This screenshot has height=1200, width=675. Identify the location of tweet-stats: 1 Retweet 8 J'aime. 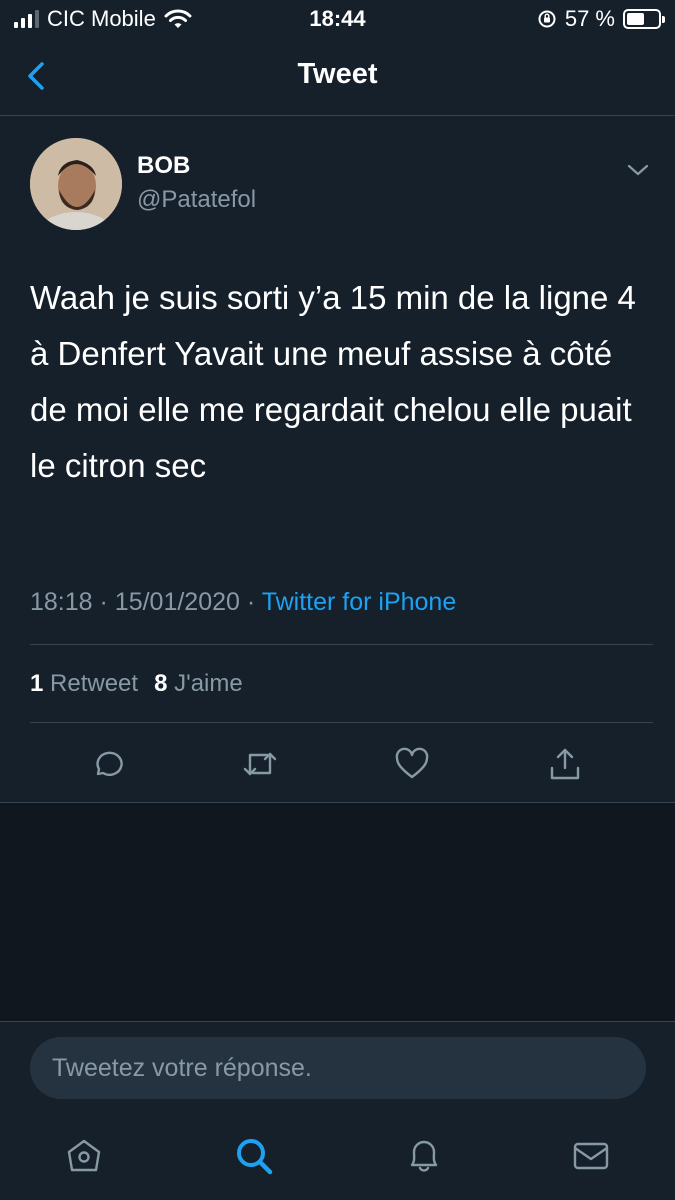
(136, 684).